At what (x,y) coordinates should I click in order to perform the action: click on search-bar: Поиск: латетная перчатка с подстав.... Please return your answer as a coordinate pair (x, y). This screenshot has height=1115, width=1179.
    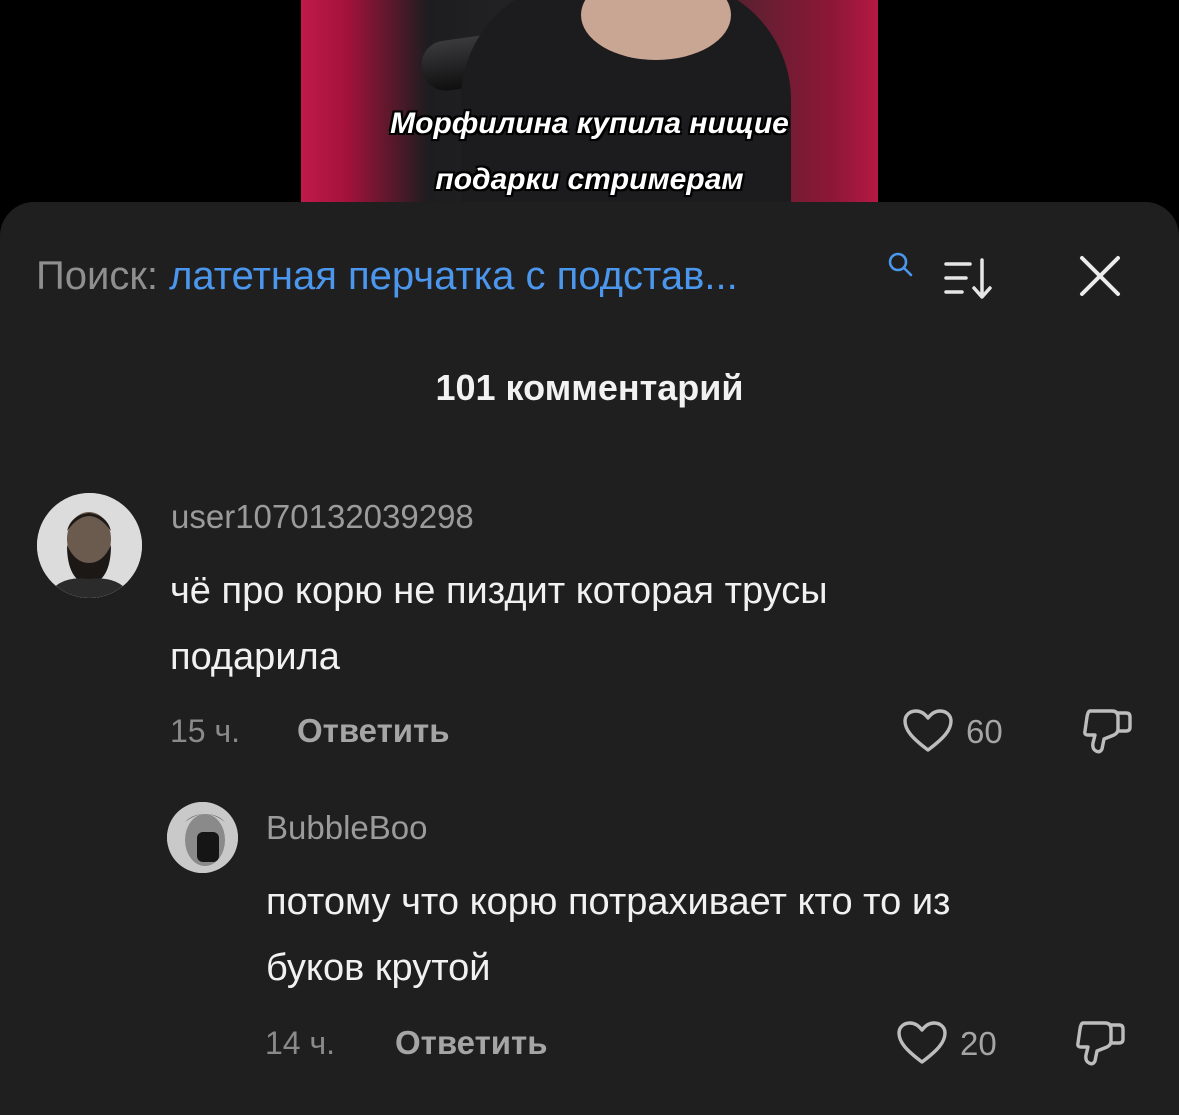
    Looking at the image, I should click on (387, 276).